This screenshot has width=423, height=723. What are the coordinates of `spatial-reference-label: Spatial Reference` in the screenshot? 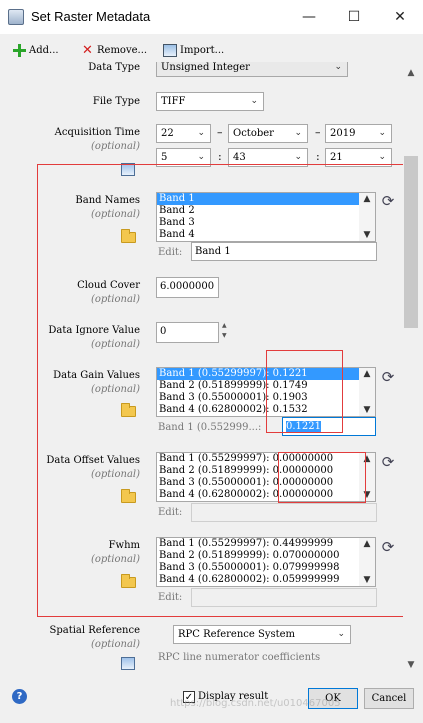 It's located at (95, 630).